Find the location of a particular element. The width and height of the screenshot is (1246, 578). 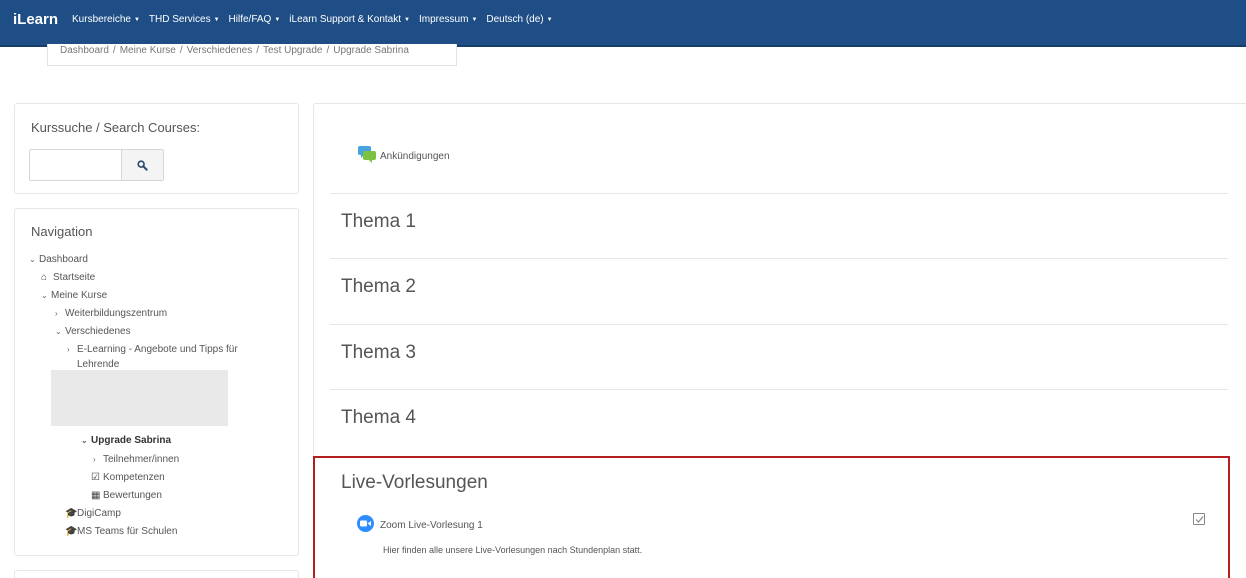

home-icon: ⌂ is located at coordinates (44, 277).